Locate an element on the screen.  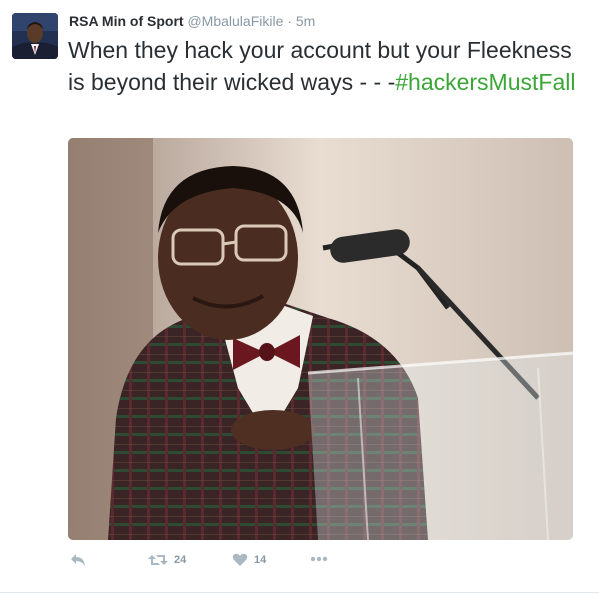
more-button is located at coordinates (319, 559).